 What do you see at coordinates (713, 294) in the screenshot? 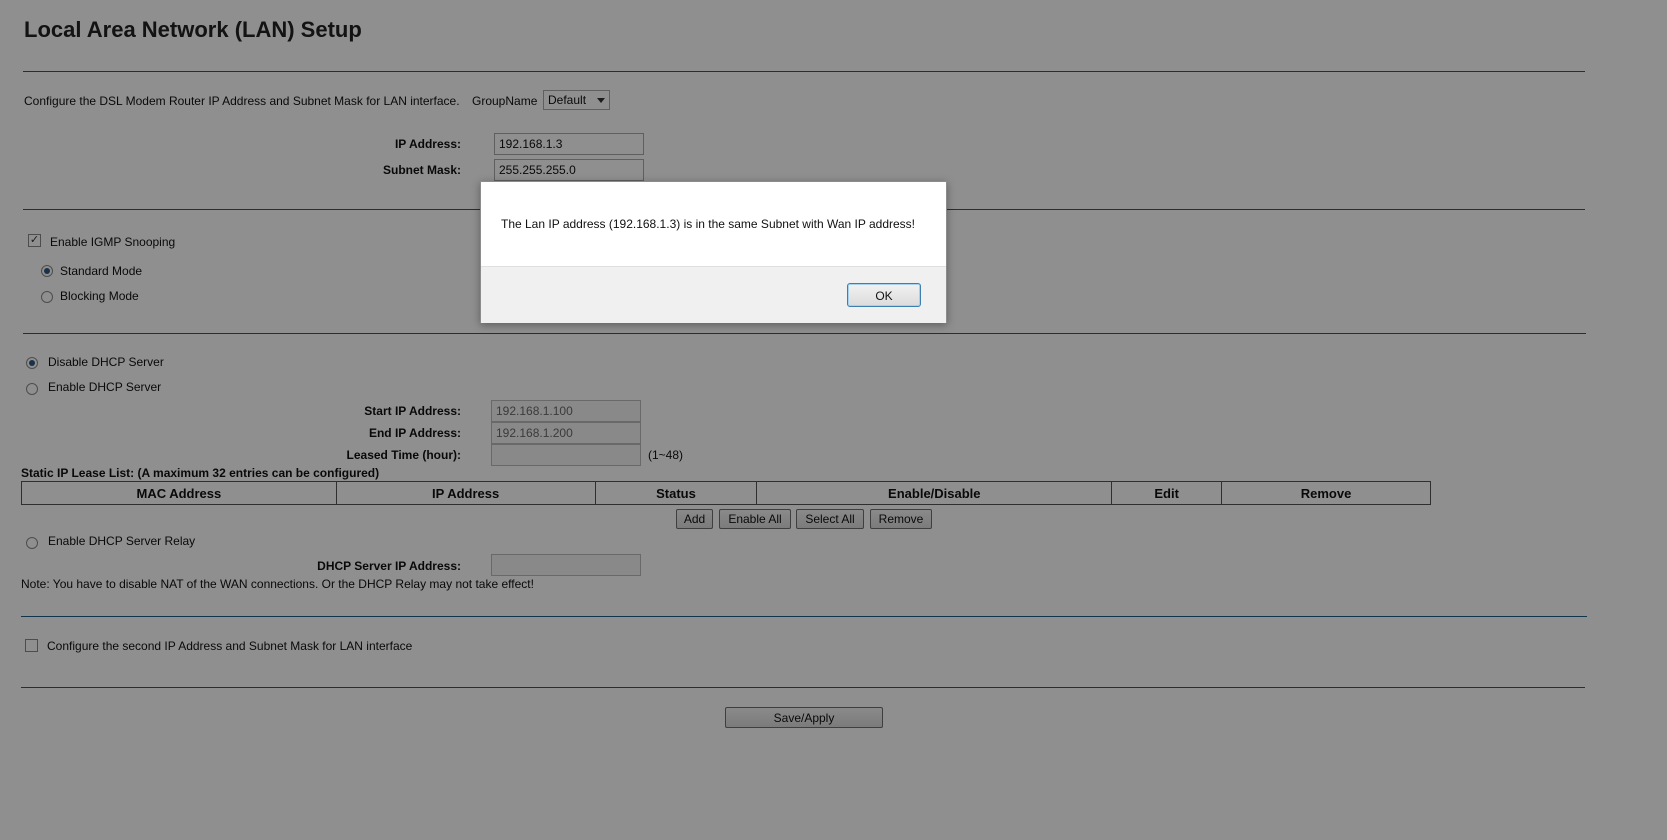
I see `dialog-footer: OK` at bounding box center [713, 294].